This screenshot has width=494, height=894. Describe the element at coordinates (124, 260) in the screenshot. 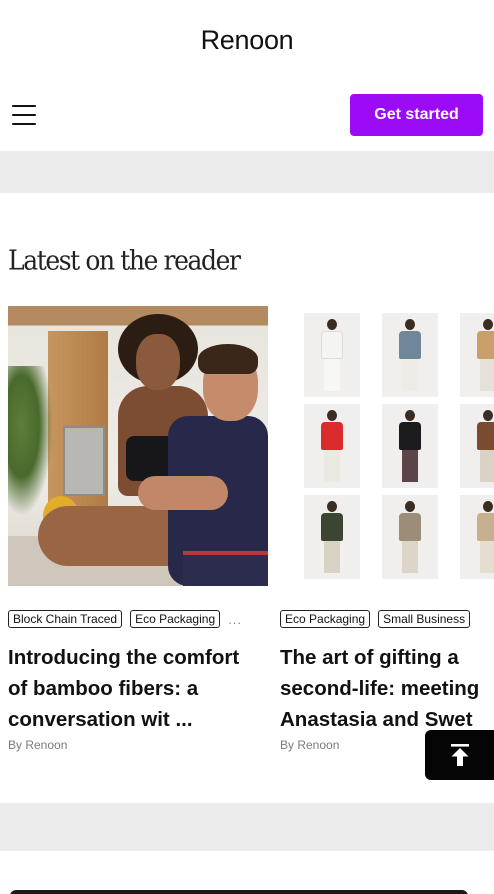

I see `section-title: Latest on the reader` at that location.